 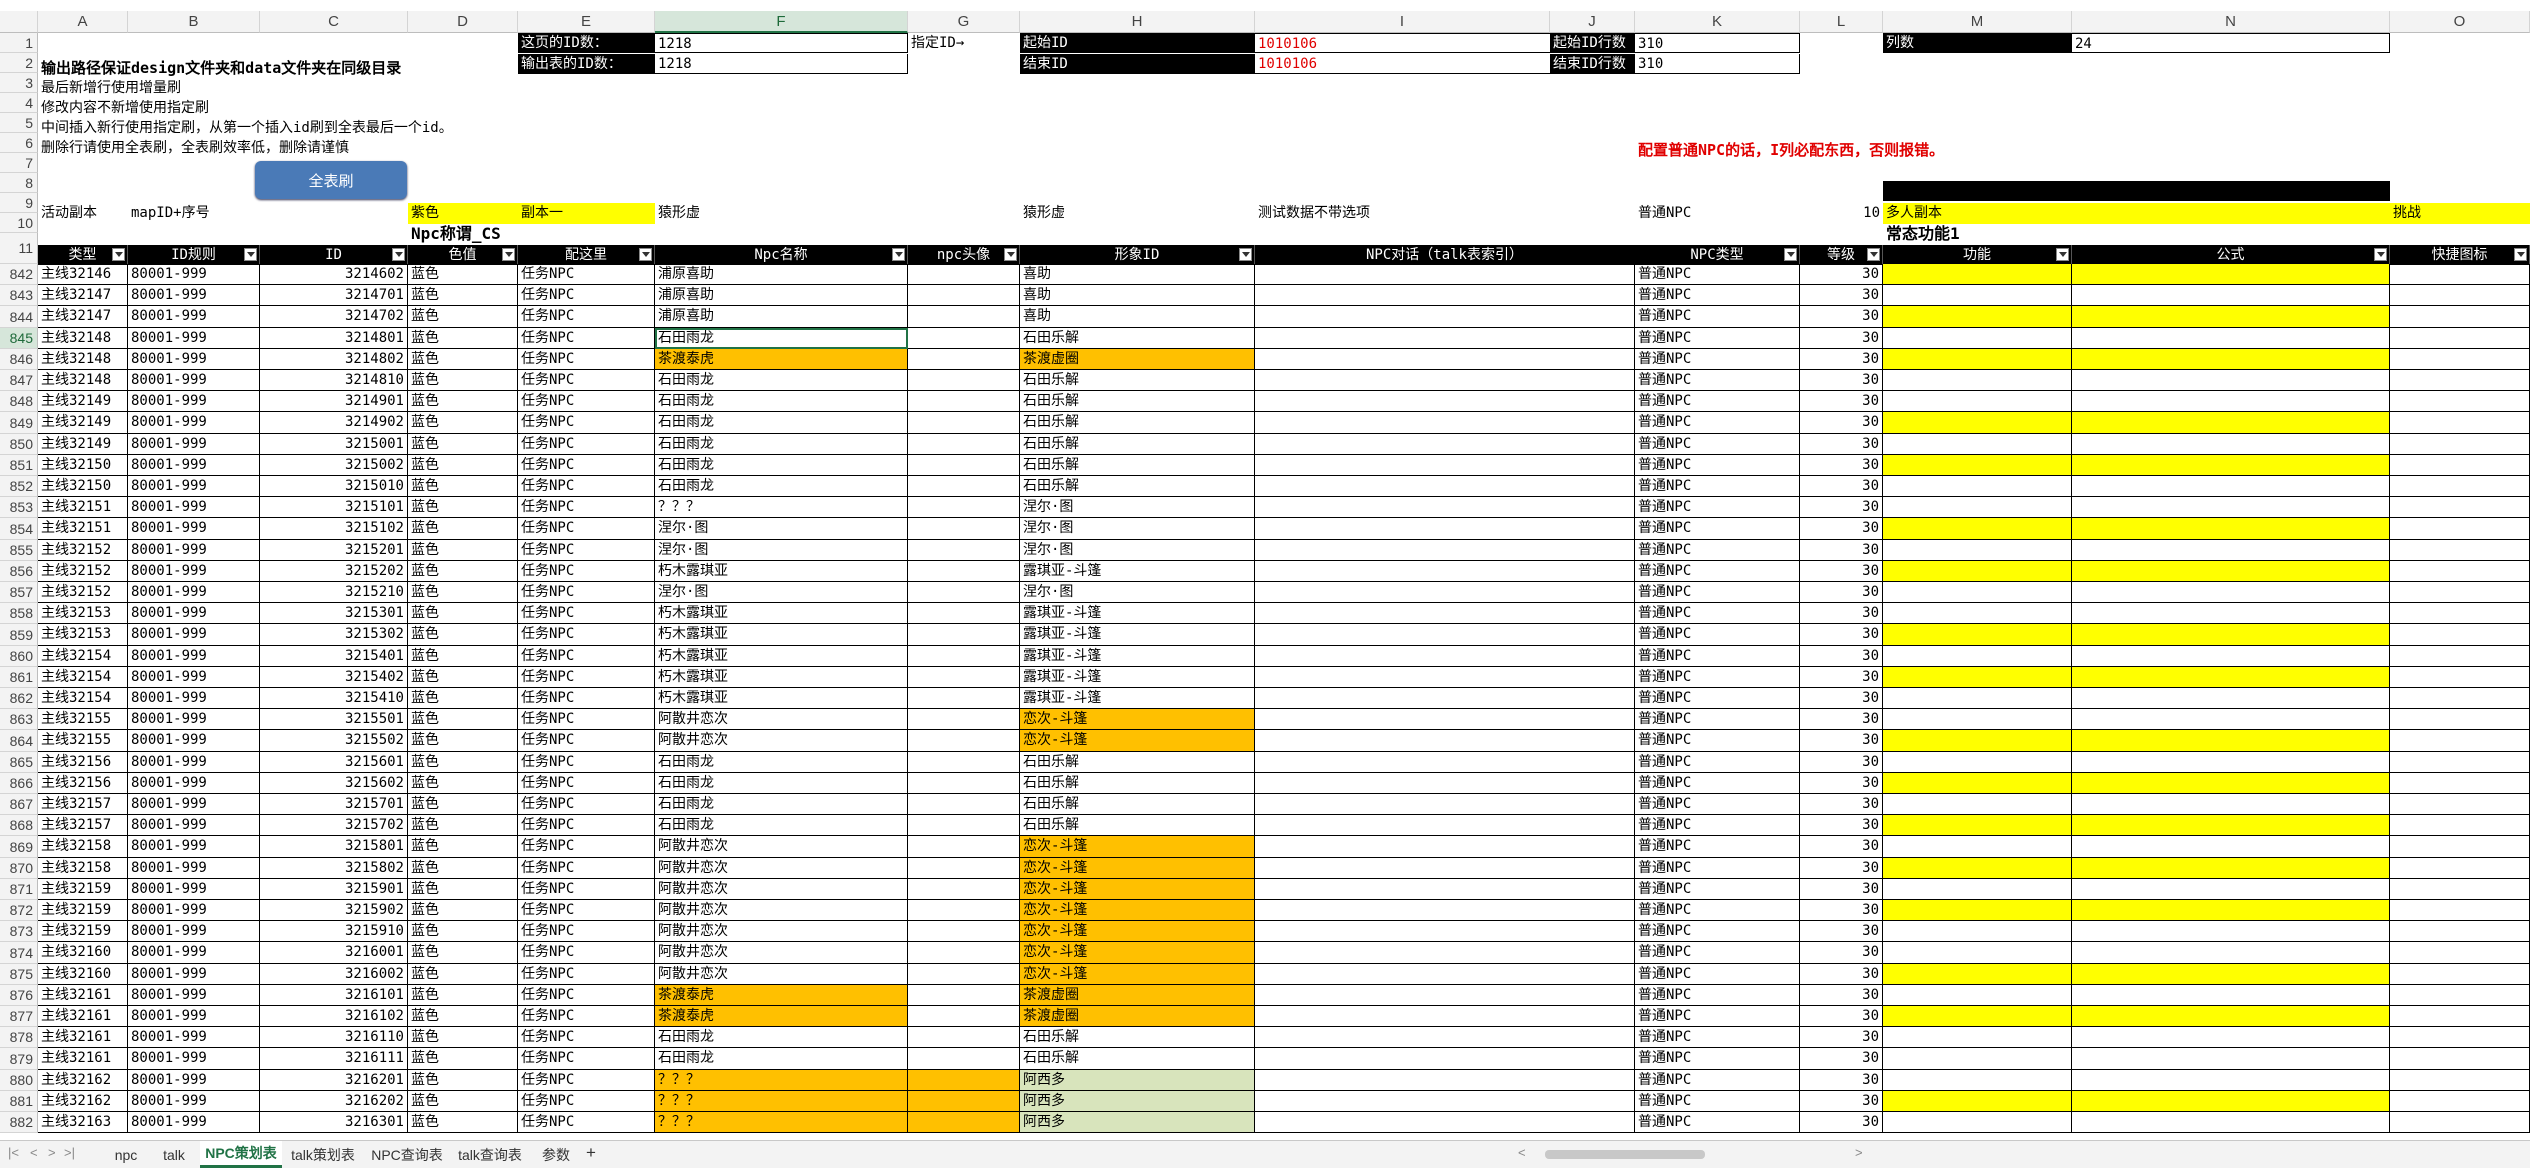 I want to click on cell-type: 主线32162, so click(x=83, y=1101).